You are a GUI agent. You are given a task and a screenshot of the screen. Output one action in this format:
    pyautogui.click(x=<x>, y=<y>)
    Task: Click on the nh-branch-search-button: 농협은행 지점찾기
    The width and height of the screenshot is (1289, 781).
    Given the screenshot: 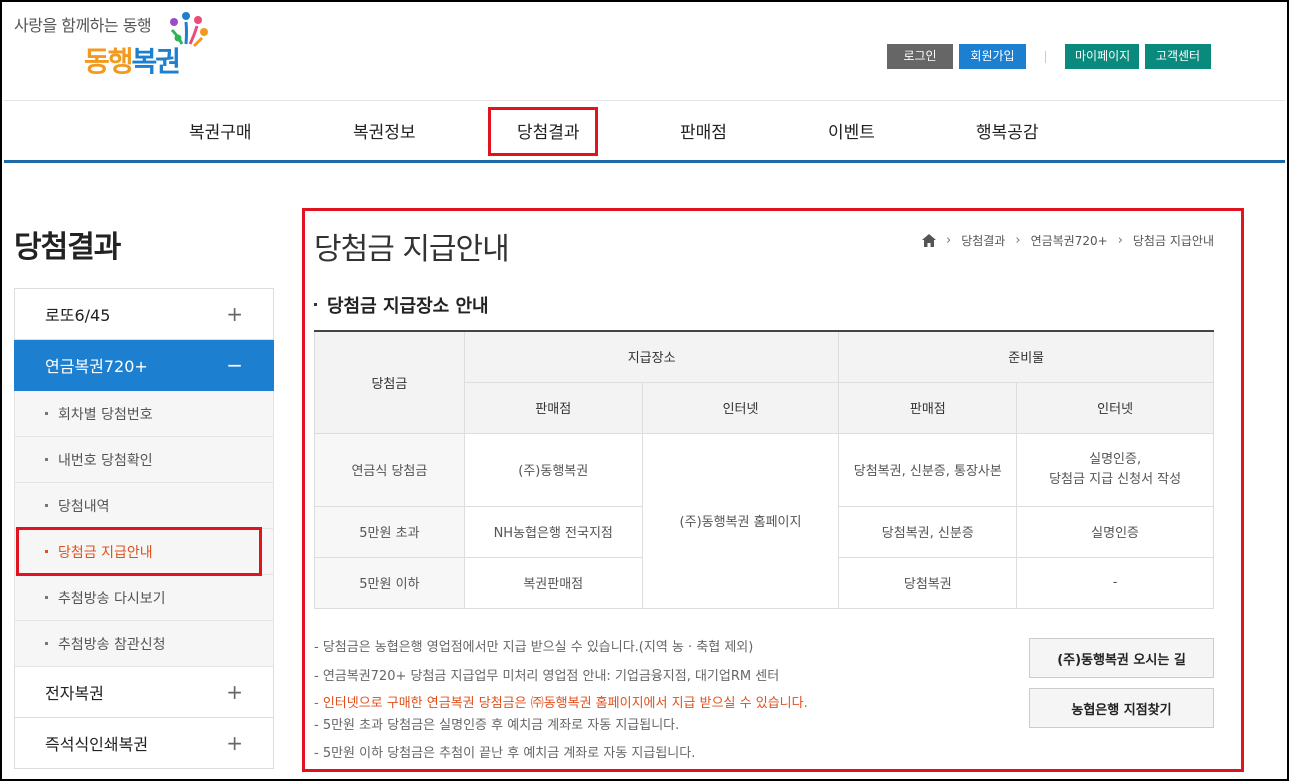 What is the action you would take?
    pyautogui.click(x=1121, y=708)
    